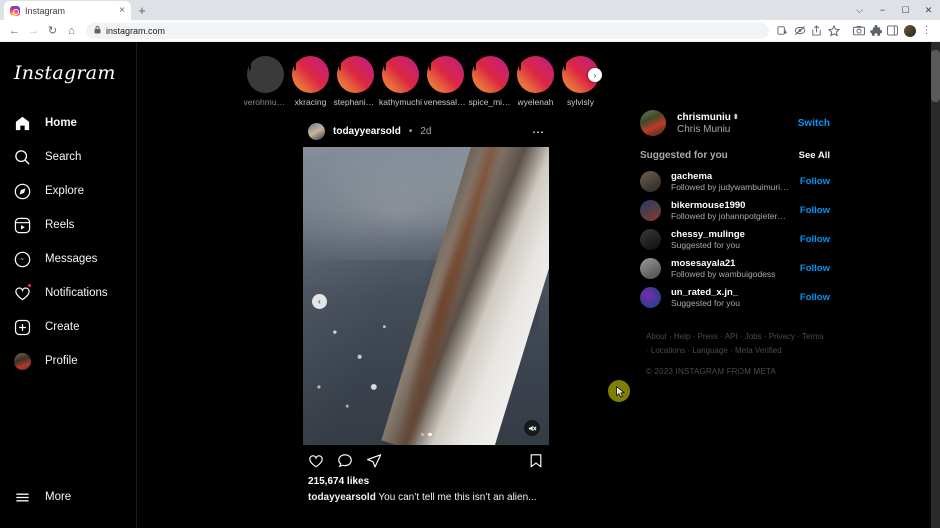  Describe the element at coordinates (540, 132) in the screenshot. I see `post-options-icon: ⋯` at that location.